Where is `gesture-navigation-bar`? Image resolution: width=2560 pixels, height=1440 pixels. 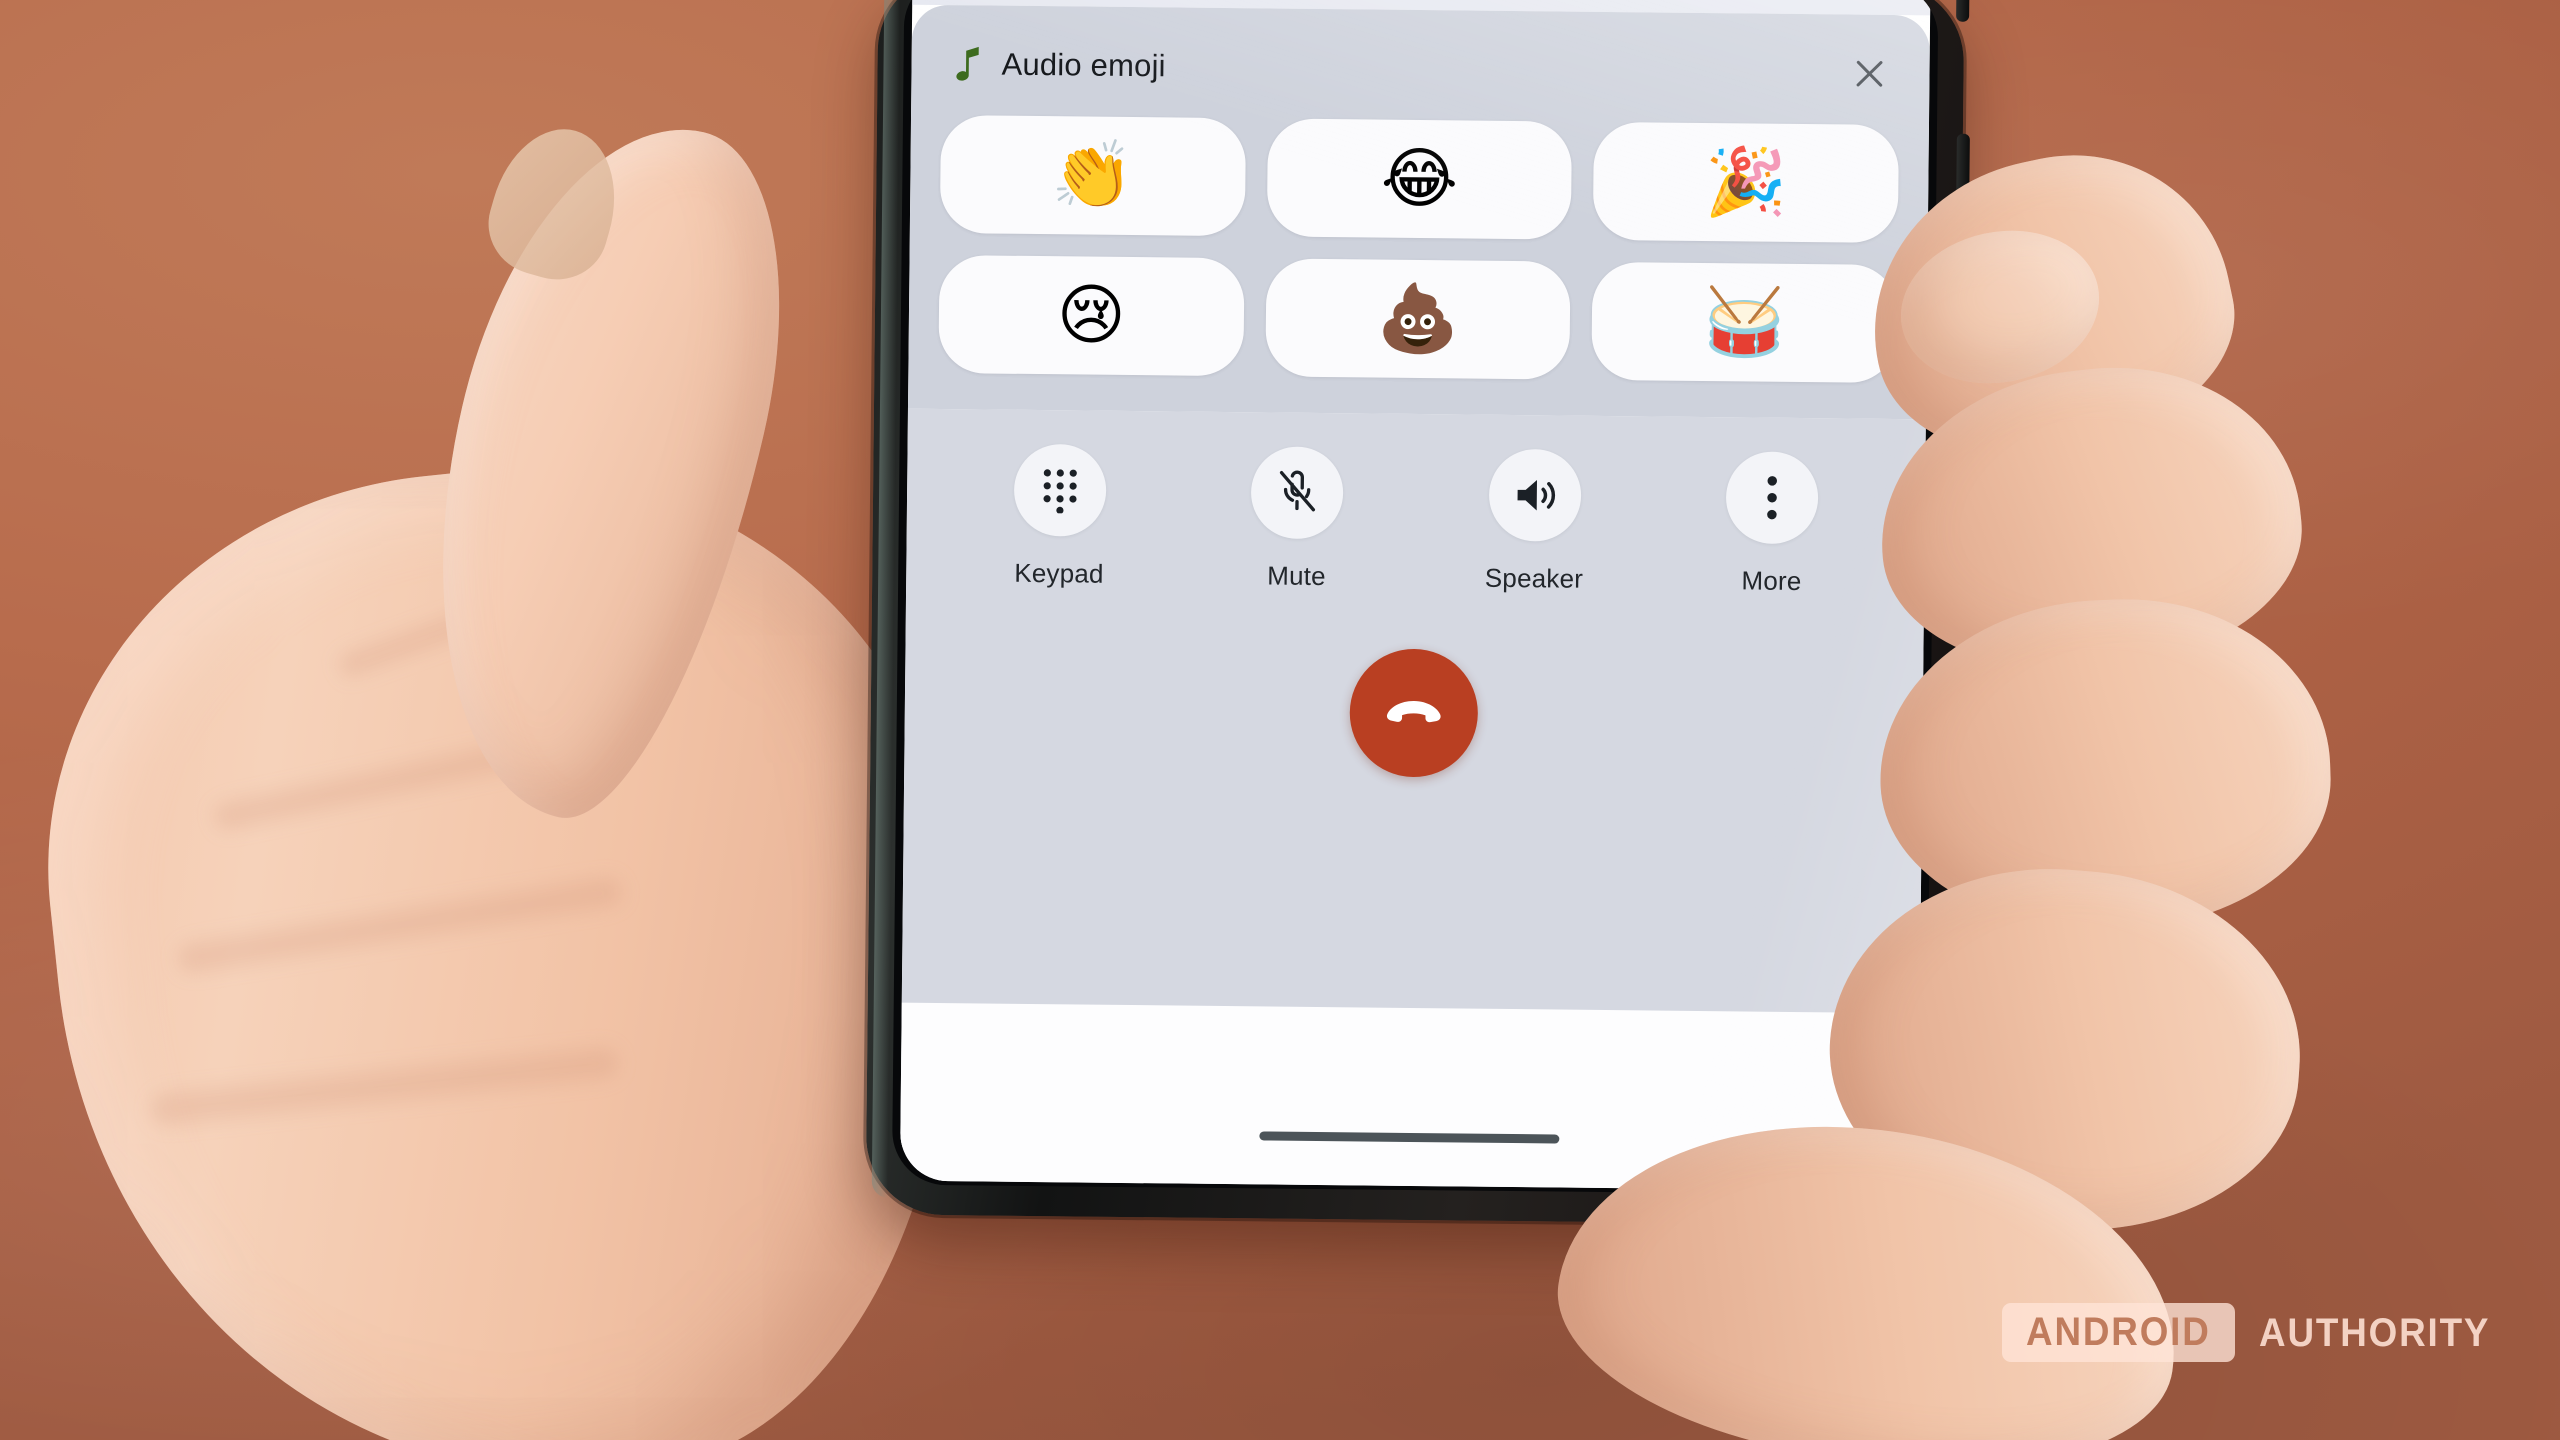
gesture-navigation-bar is located at coordinates (1409, 1137).